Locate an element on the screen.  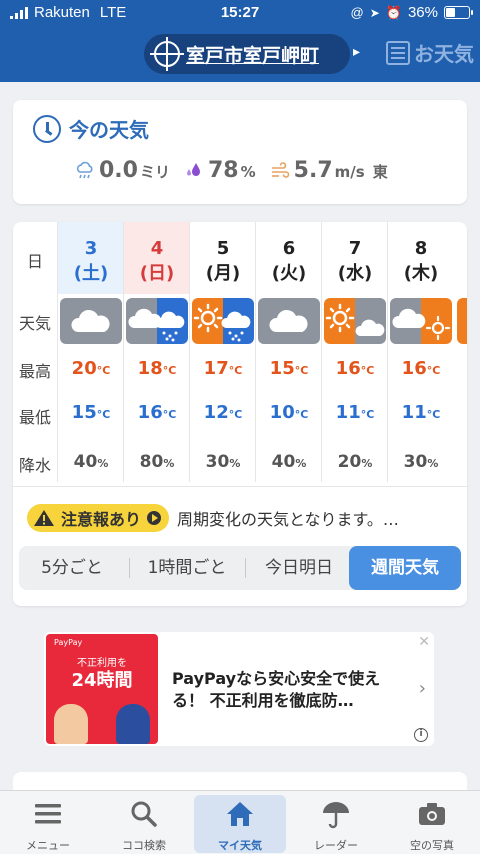
tab-5min: 5分ごと is located at coordinates (72, 568).